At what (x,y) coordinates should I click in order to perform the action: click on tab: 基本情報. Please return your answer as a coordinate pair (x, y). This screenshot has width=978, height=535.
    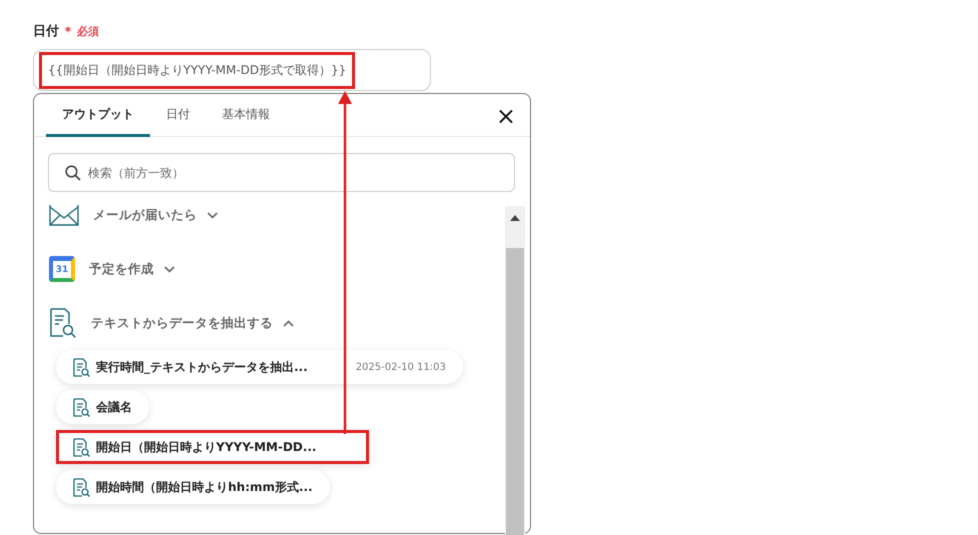
    Looking at the image, I should click on (246, 115).